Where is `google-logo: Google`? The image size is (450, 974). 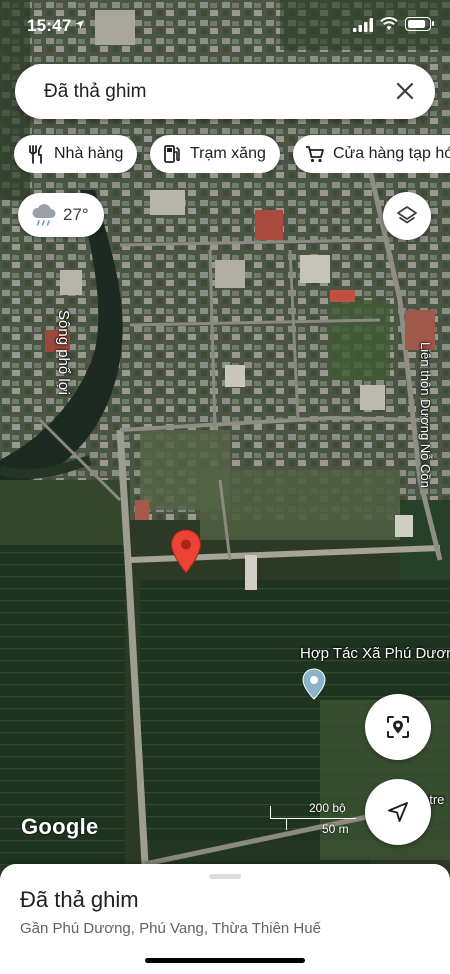
google-logo: Google is located at coordinates (60, 826).